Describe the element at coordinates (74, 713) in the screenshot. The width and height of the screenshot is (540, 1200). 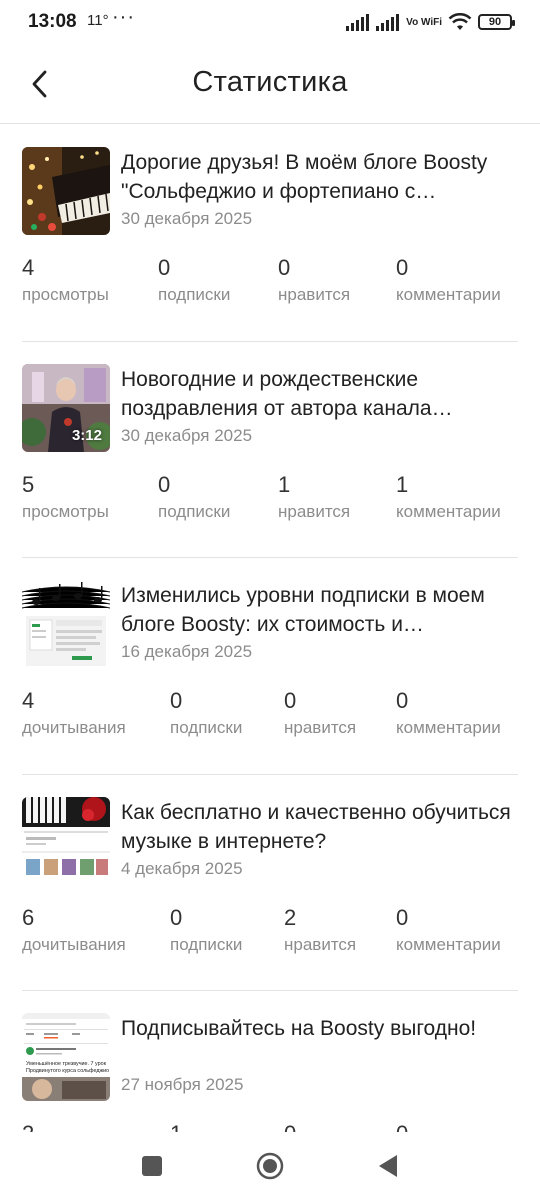
I see `stat-reads: 4 дочитывания` at that location.